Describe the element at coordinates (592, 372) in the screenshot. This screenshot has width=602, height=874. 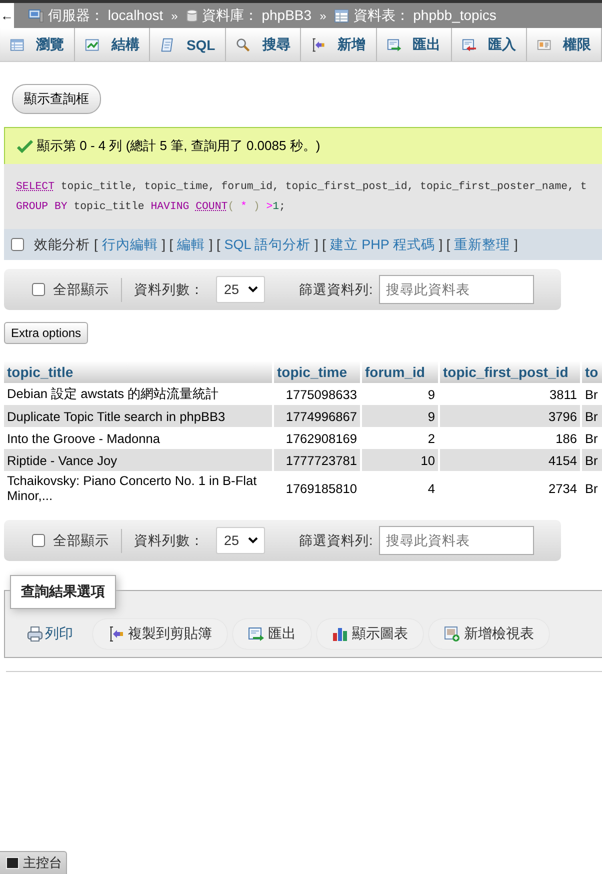
I see `column-header: to` at that location.